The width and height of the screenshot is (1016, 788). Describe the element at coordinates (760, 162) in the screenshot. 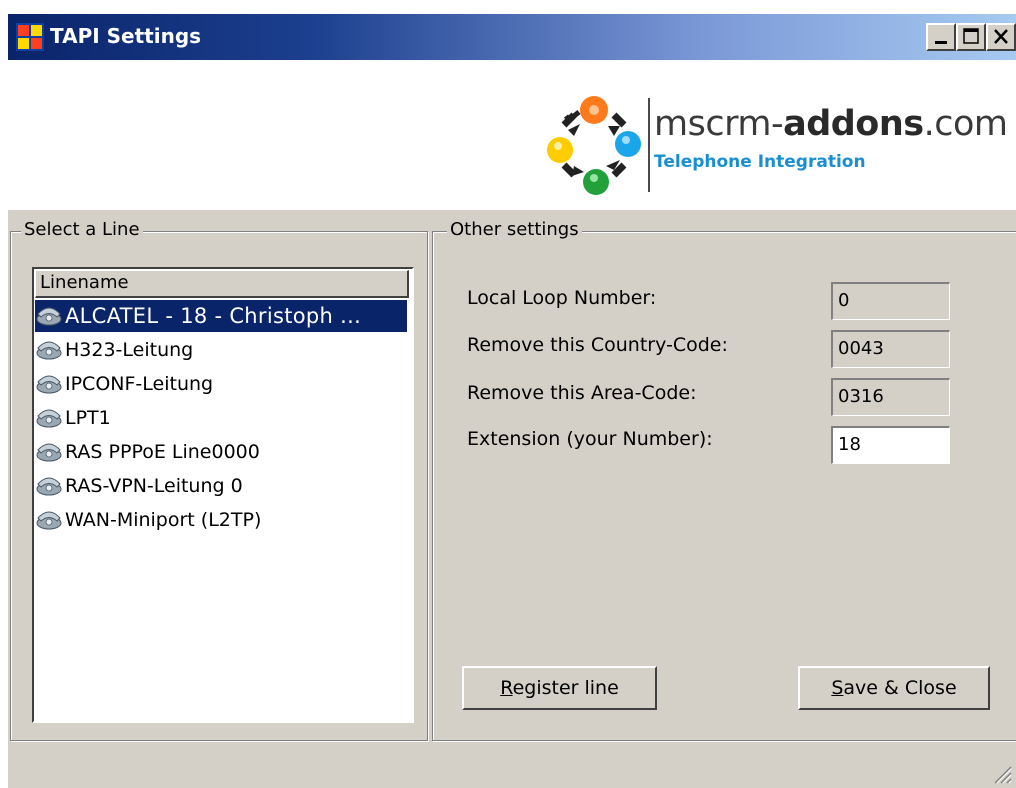

I see `logo-tagline: Telephone Integration` at that location.